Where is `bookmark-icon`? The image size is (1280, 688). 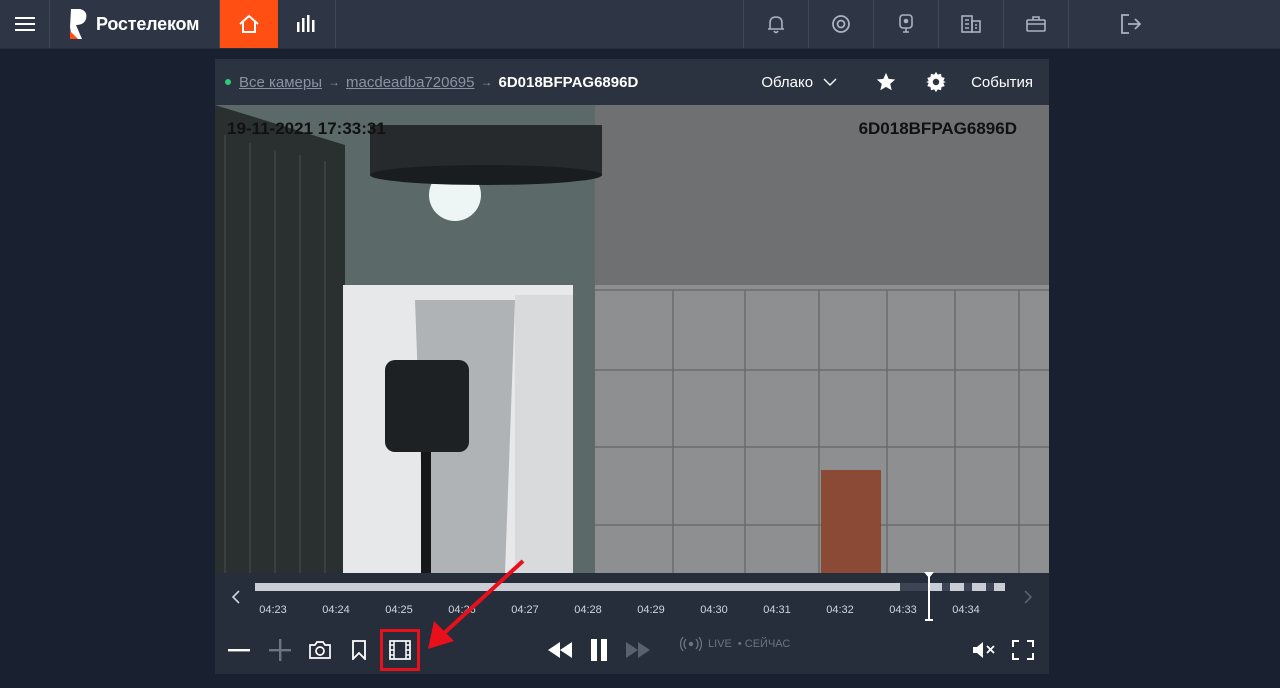 bookmark-icon is located at coordinates (359, 650).